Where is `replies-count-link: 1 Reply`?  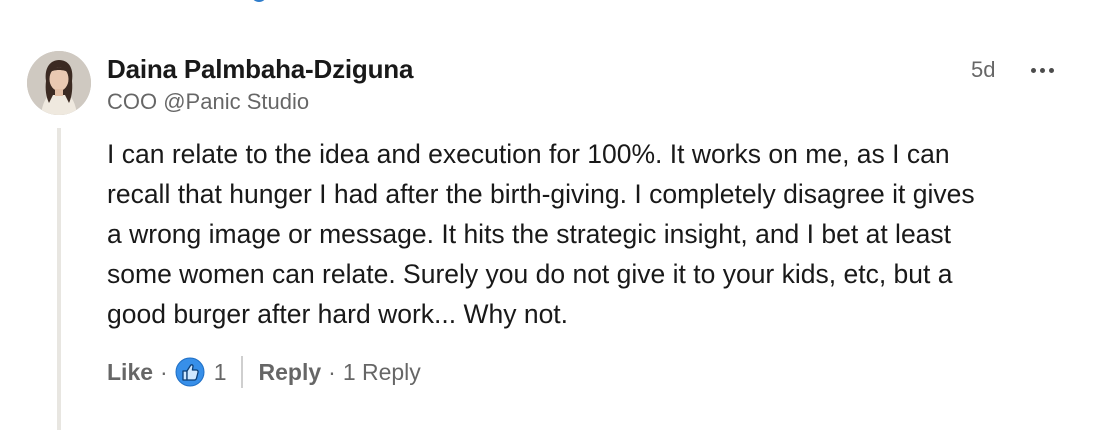
replies-count-link: 1 Reply is located at coordinates (382, 372).